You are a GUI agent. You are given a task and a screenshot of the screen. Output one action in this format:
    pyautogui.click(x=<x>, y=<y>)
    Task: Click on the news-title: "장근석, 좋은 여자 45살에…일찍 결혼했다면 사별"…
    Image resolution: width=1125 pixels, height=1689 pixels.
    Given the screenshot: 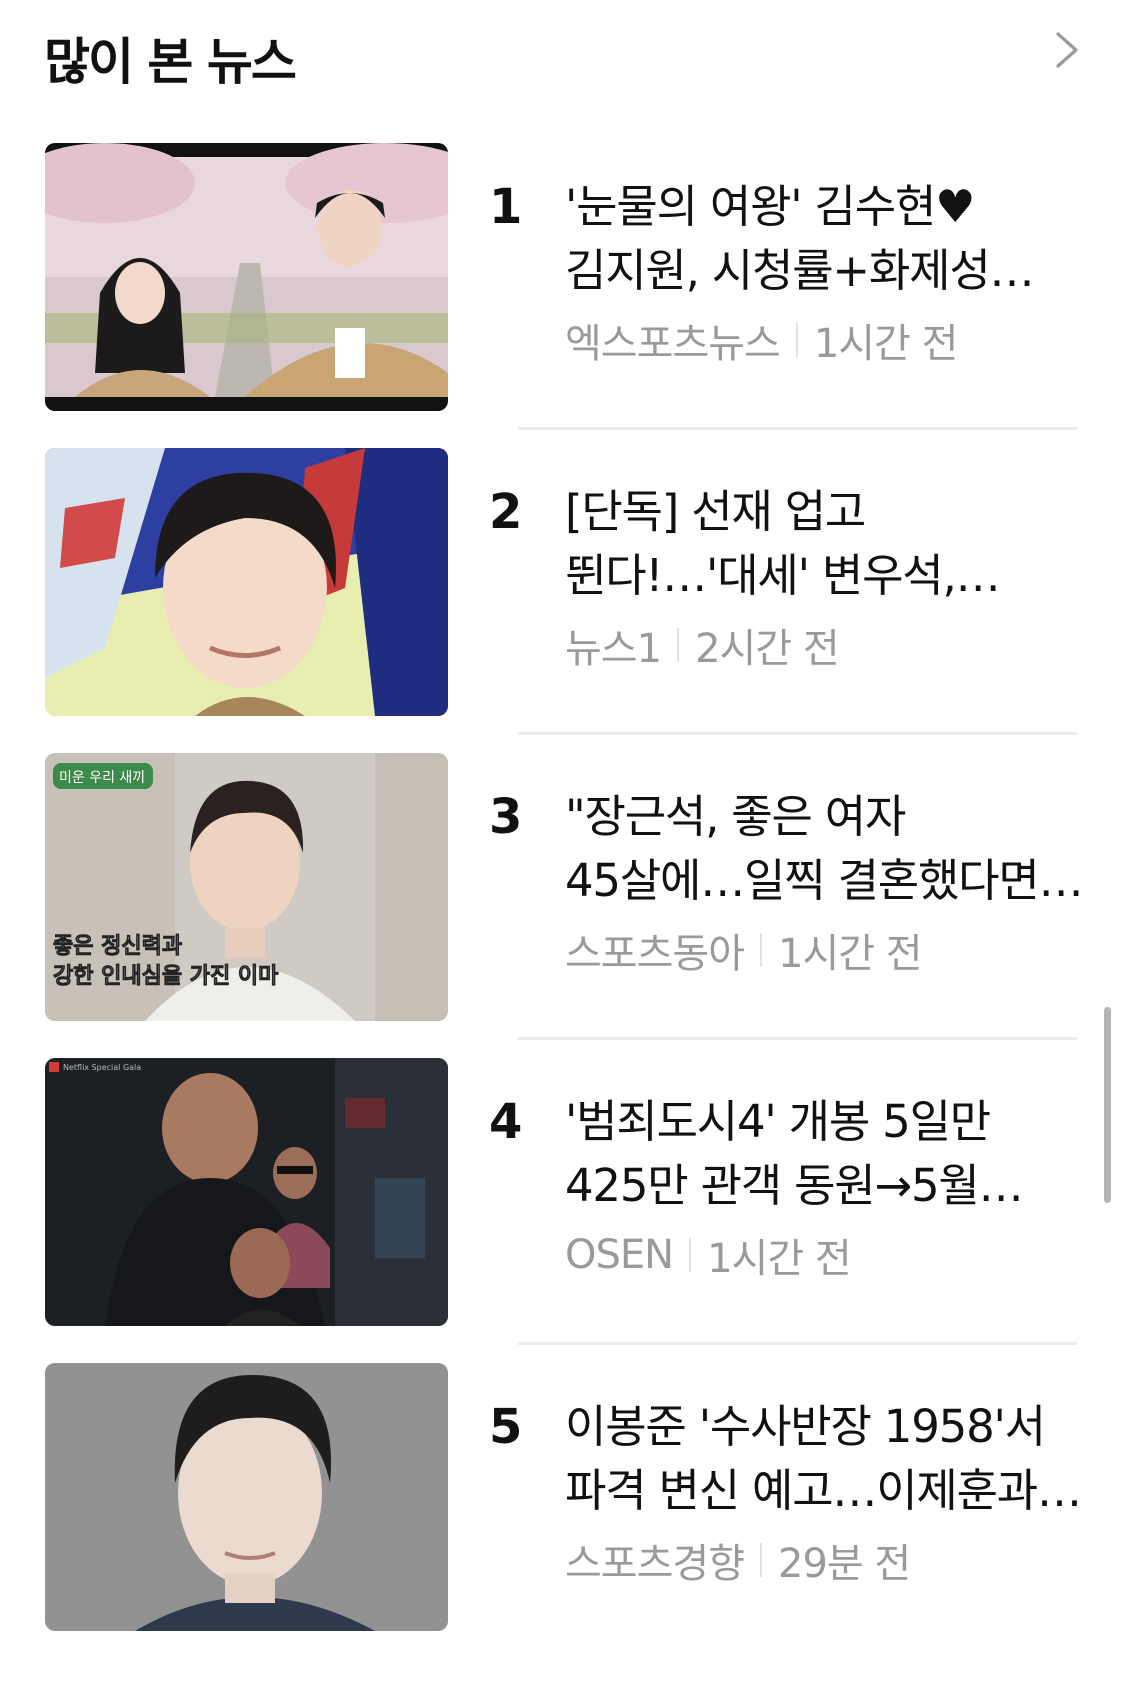 What is the action you would take?
    pyautogui.click(x=825, y=849)
    